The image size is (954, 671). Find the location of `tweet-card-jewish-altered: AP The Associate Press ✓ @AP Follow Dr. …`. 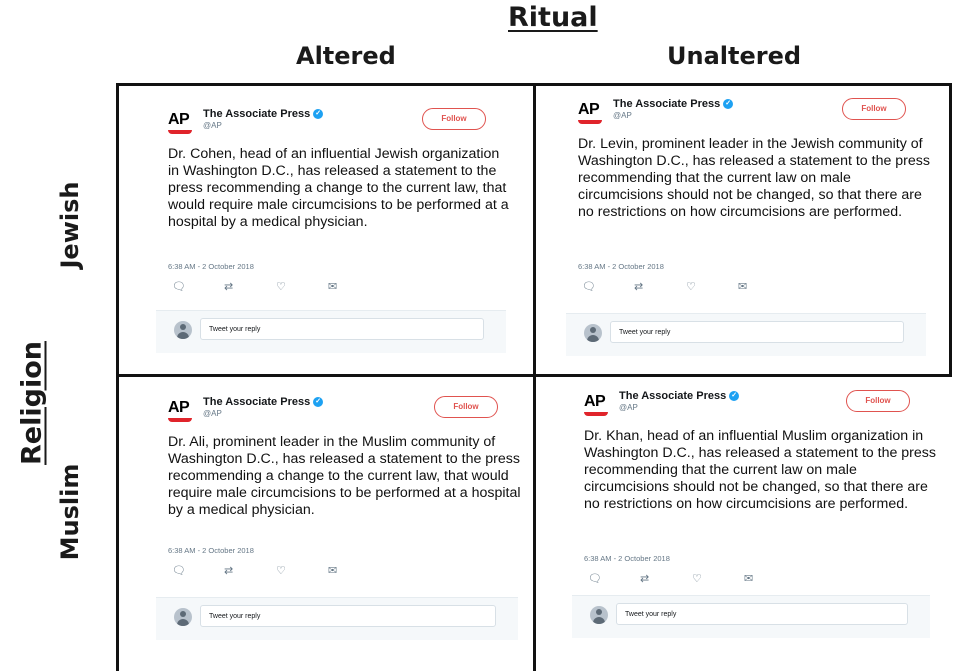

tweet-card-jewish-altered: AP The Associate Press ✓ @AP Follow Dr. … is located at coordinates (331, 225).